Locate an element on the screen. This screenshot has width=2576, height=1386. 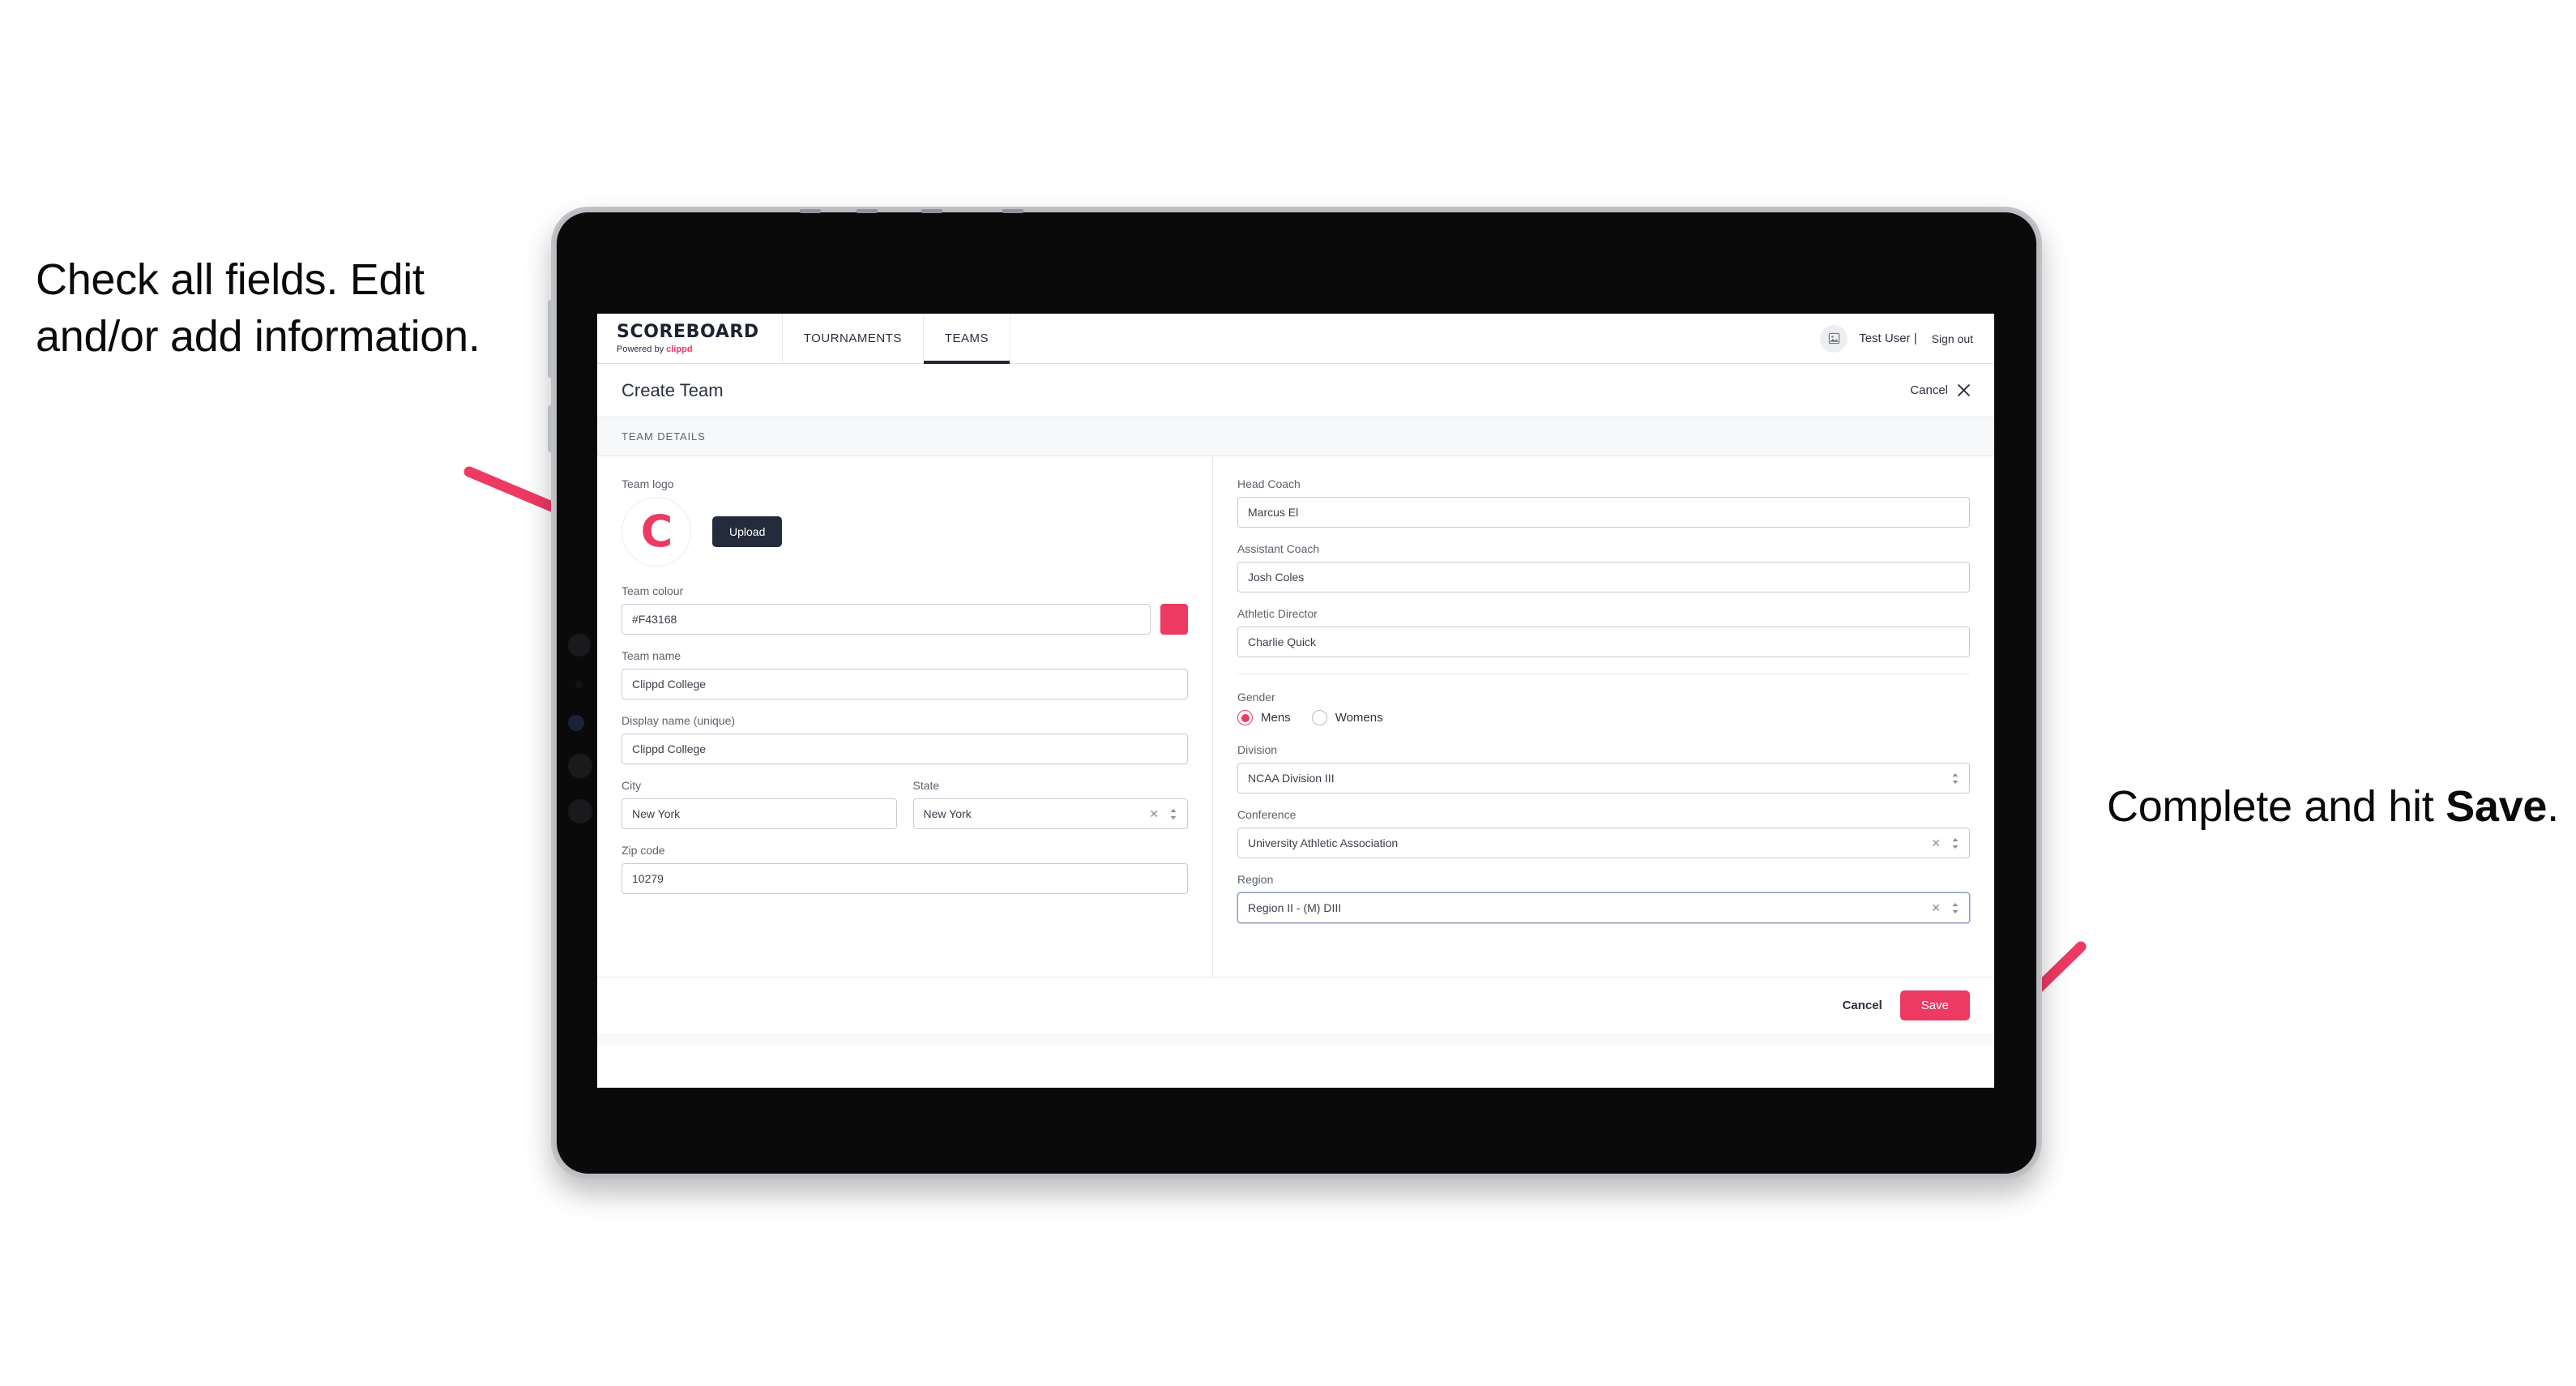
user-avatar-icon is located at coordinates (1834, 338).